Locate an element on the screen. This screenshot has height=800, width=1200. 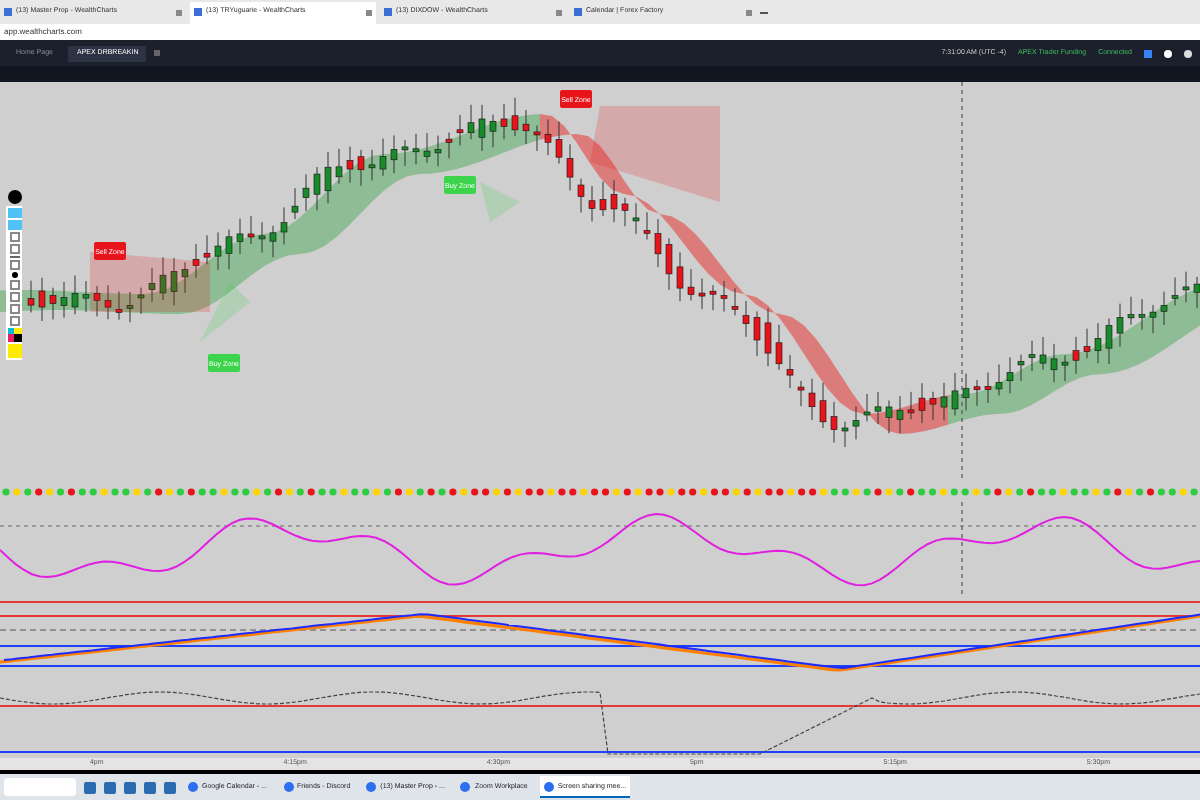
color-swatch is located at coordinates (14, 350).